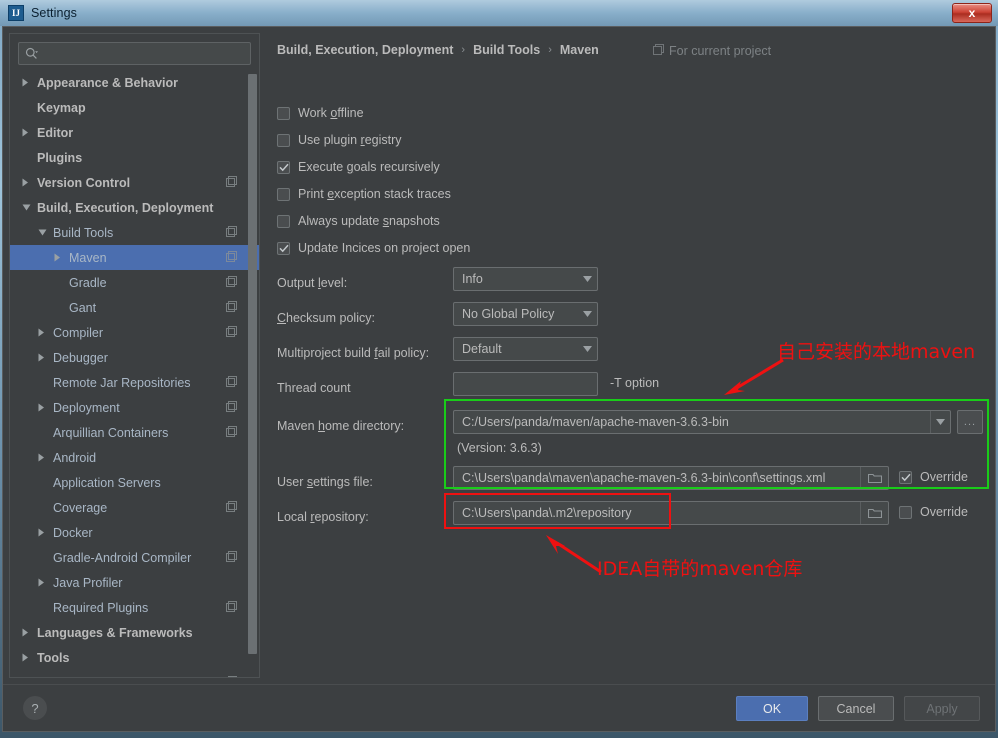 This screenshot has width=998, height=738. Describe the element at coordinates (525, 349) in the screenshot. I see `multiproject-fail-policy-dropdown: Default` at that location.